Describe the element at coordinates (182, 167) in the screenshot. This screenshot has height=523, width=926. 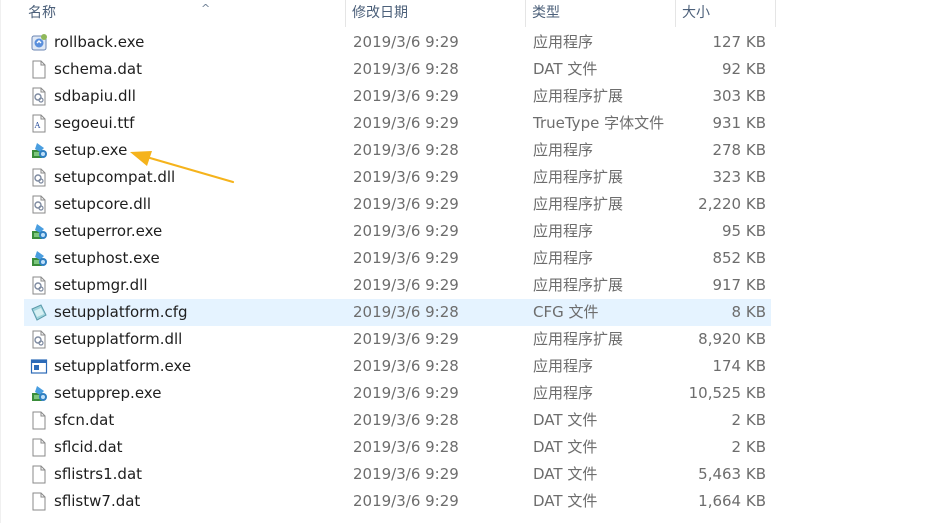
I see `annotation-arrow-icon` at that location.